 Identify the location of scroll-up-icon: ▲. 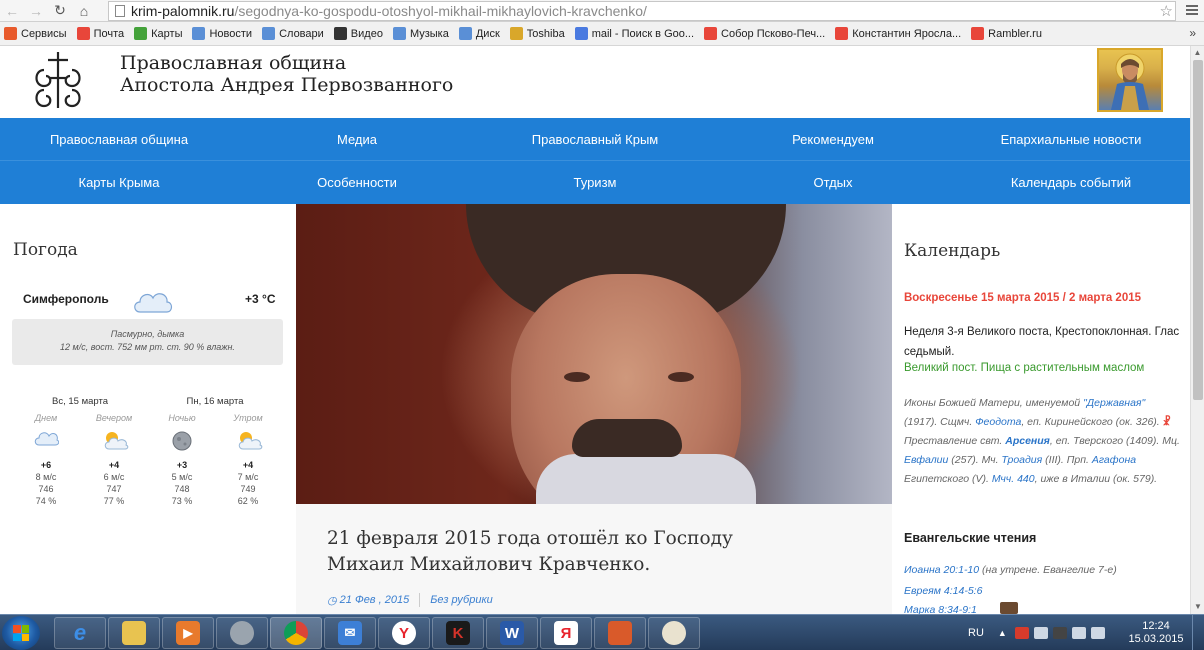
(1197, 53).